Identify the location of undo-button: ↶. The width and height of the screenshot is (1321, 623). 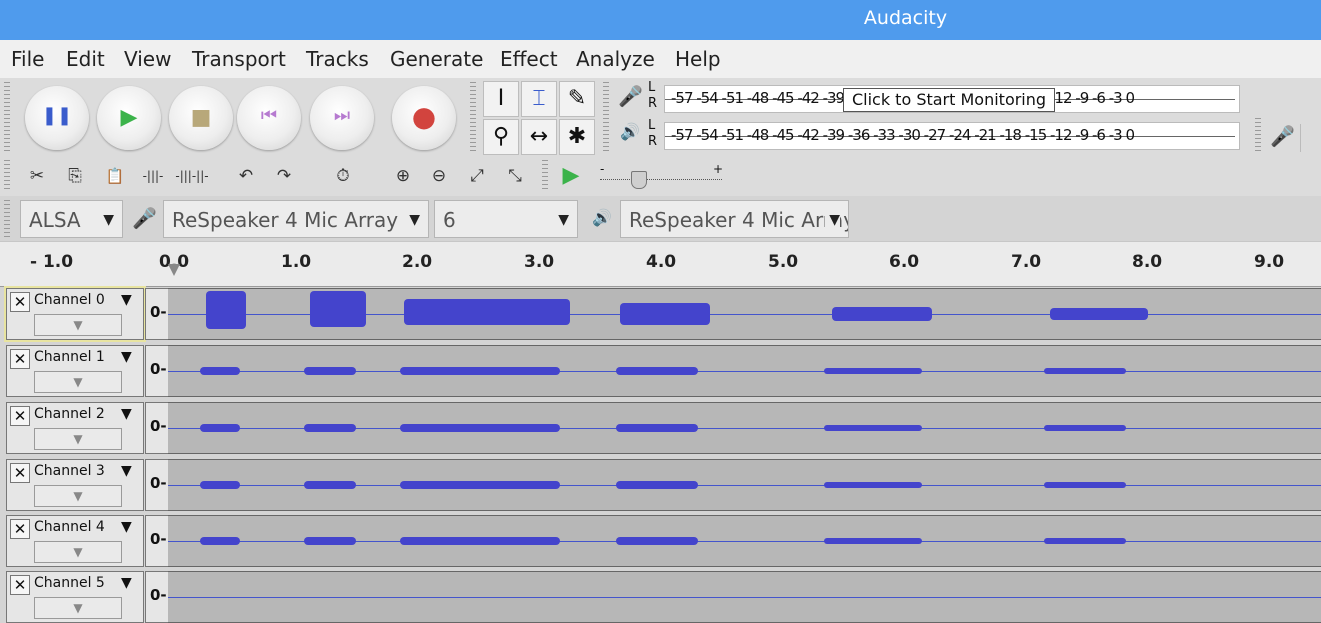
(246, 176).